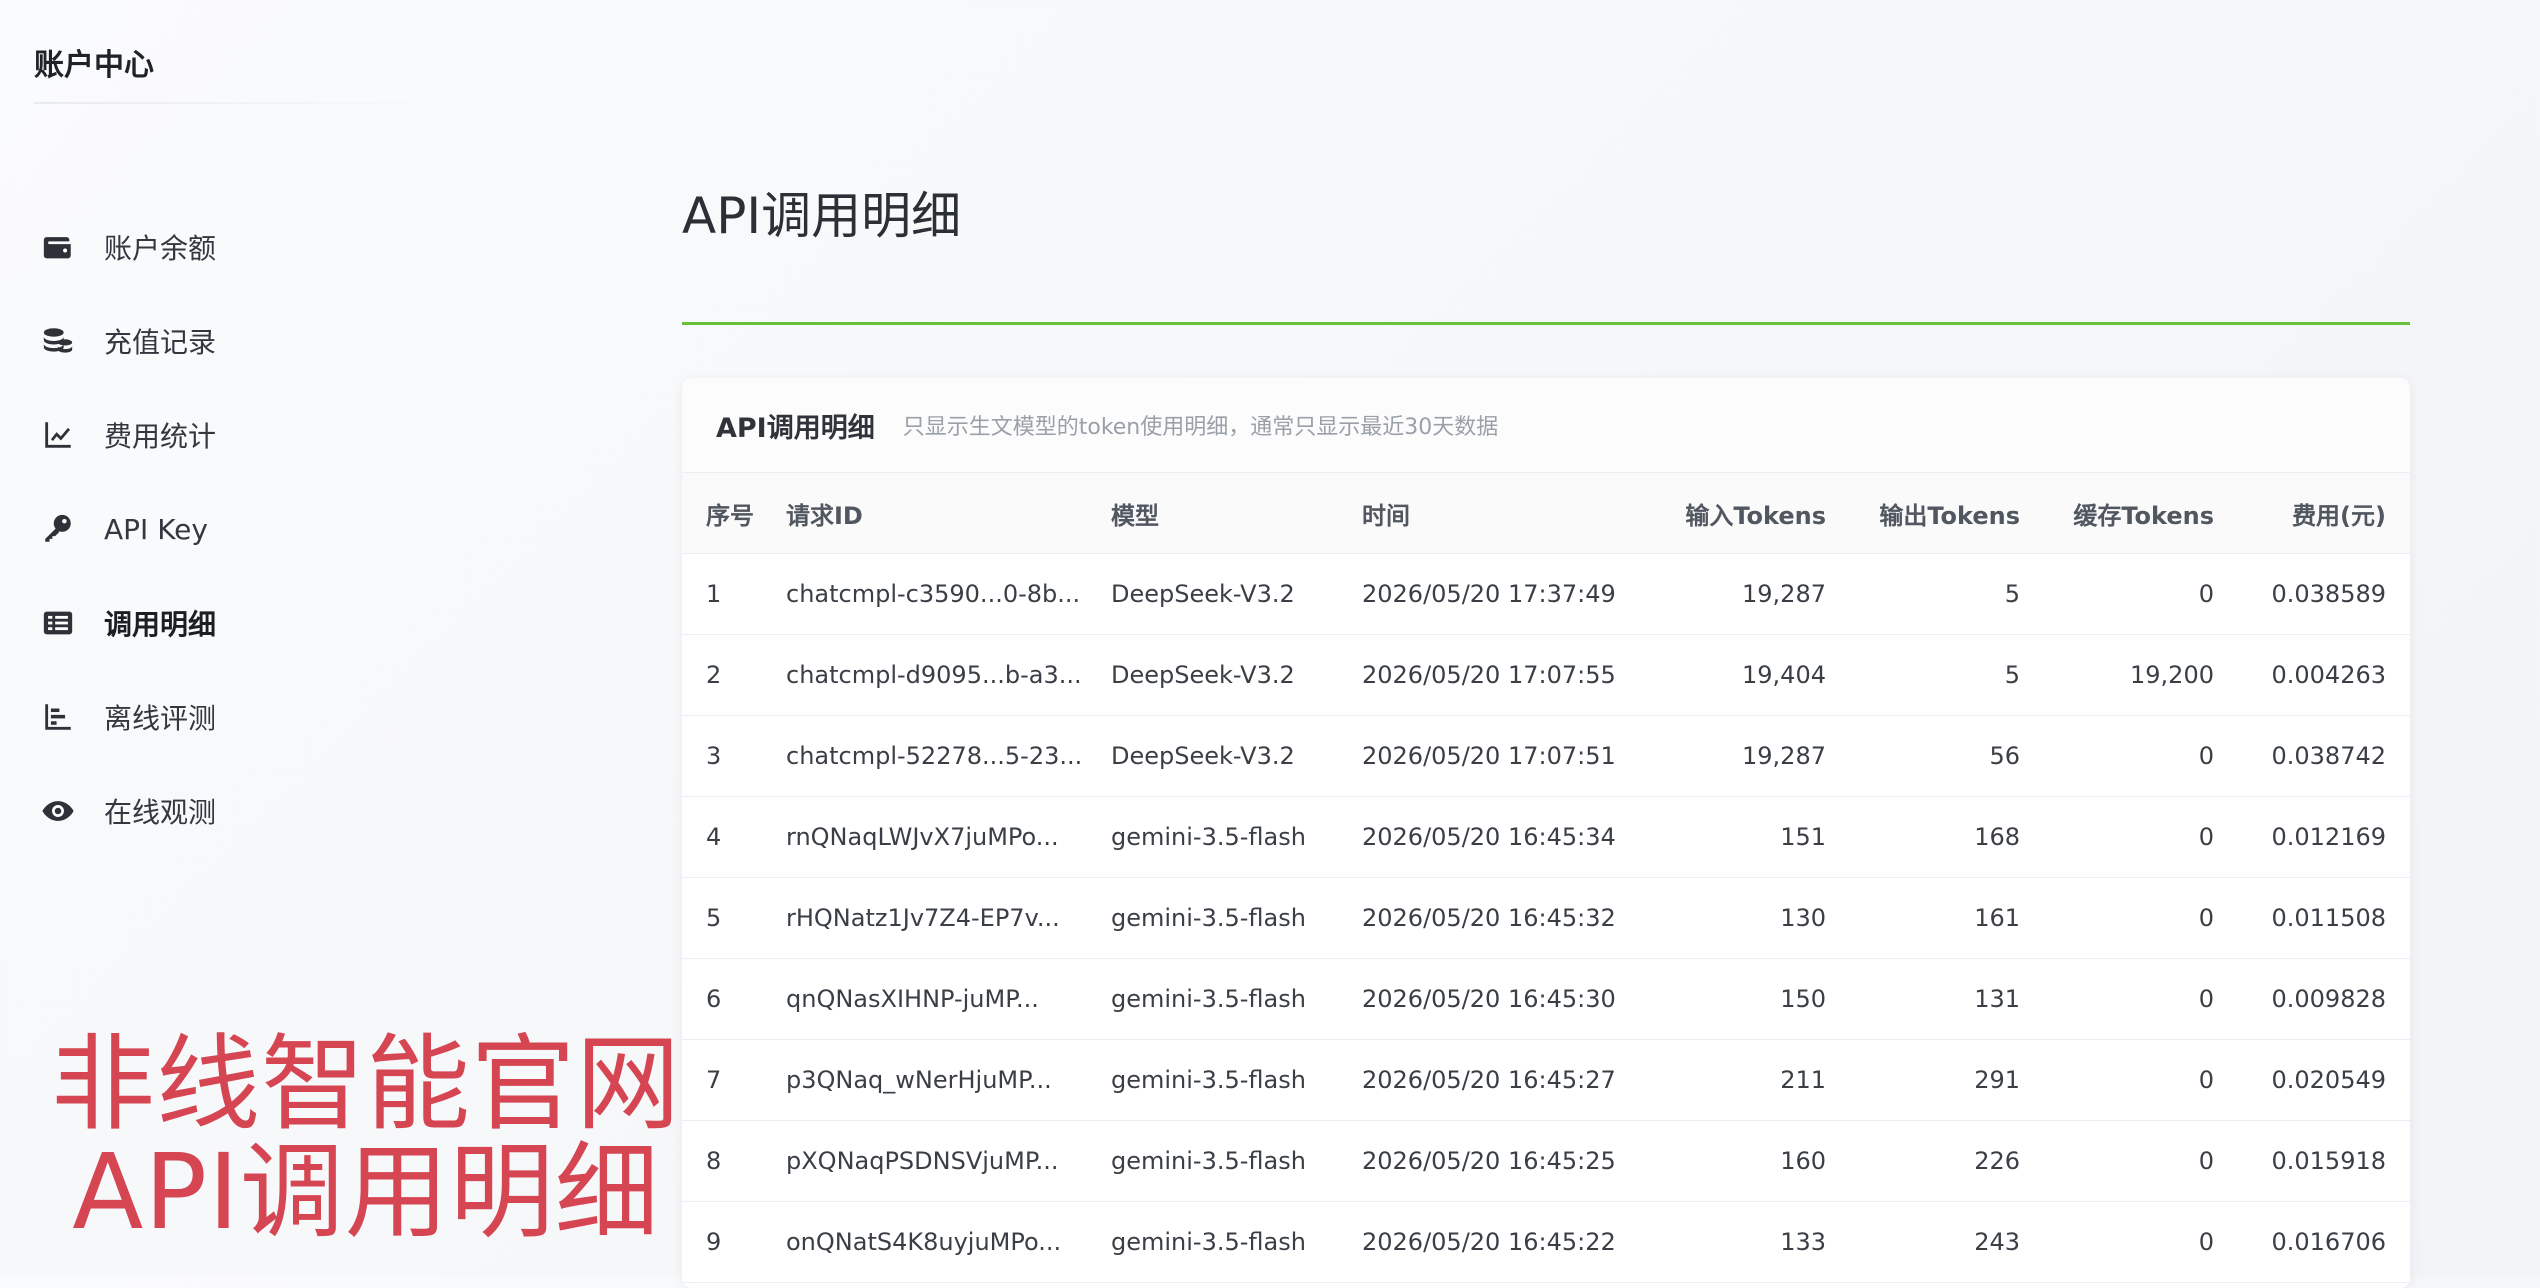 This screenshot has height=1288, width=2540. I want to click on sidebar-item-recharge: 充值记录, so click(128, 341).